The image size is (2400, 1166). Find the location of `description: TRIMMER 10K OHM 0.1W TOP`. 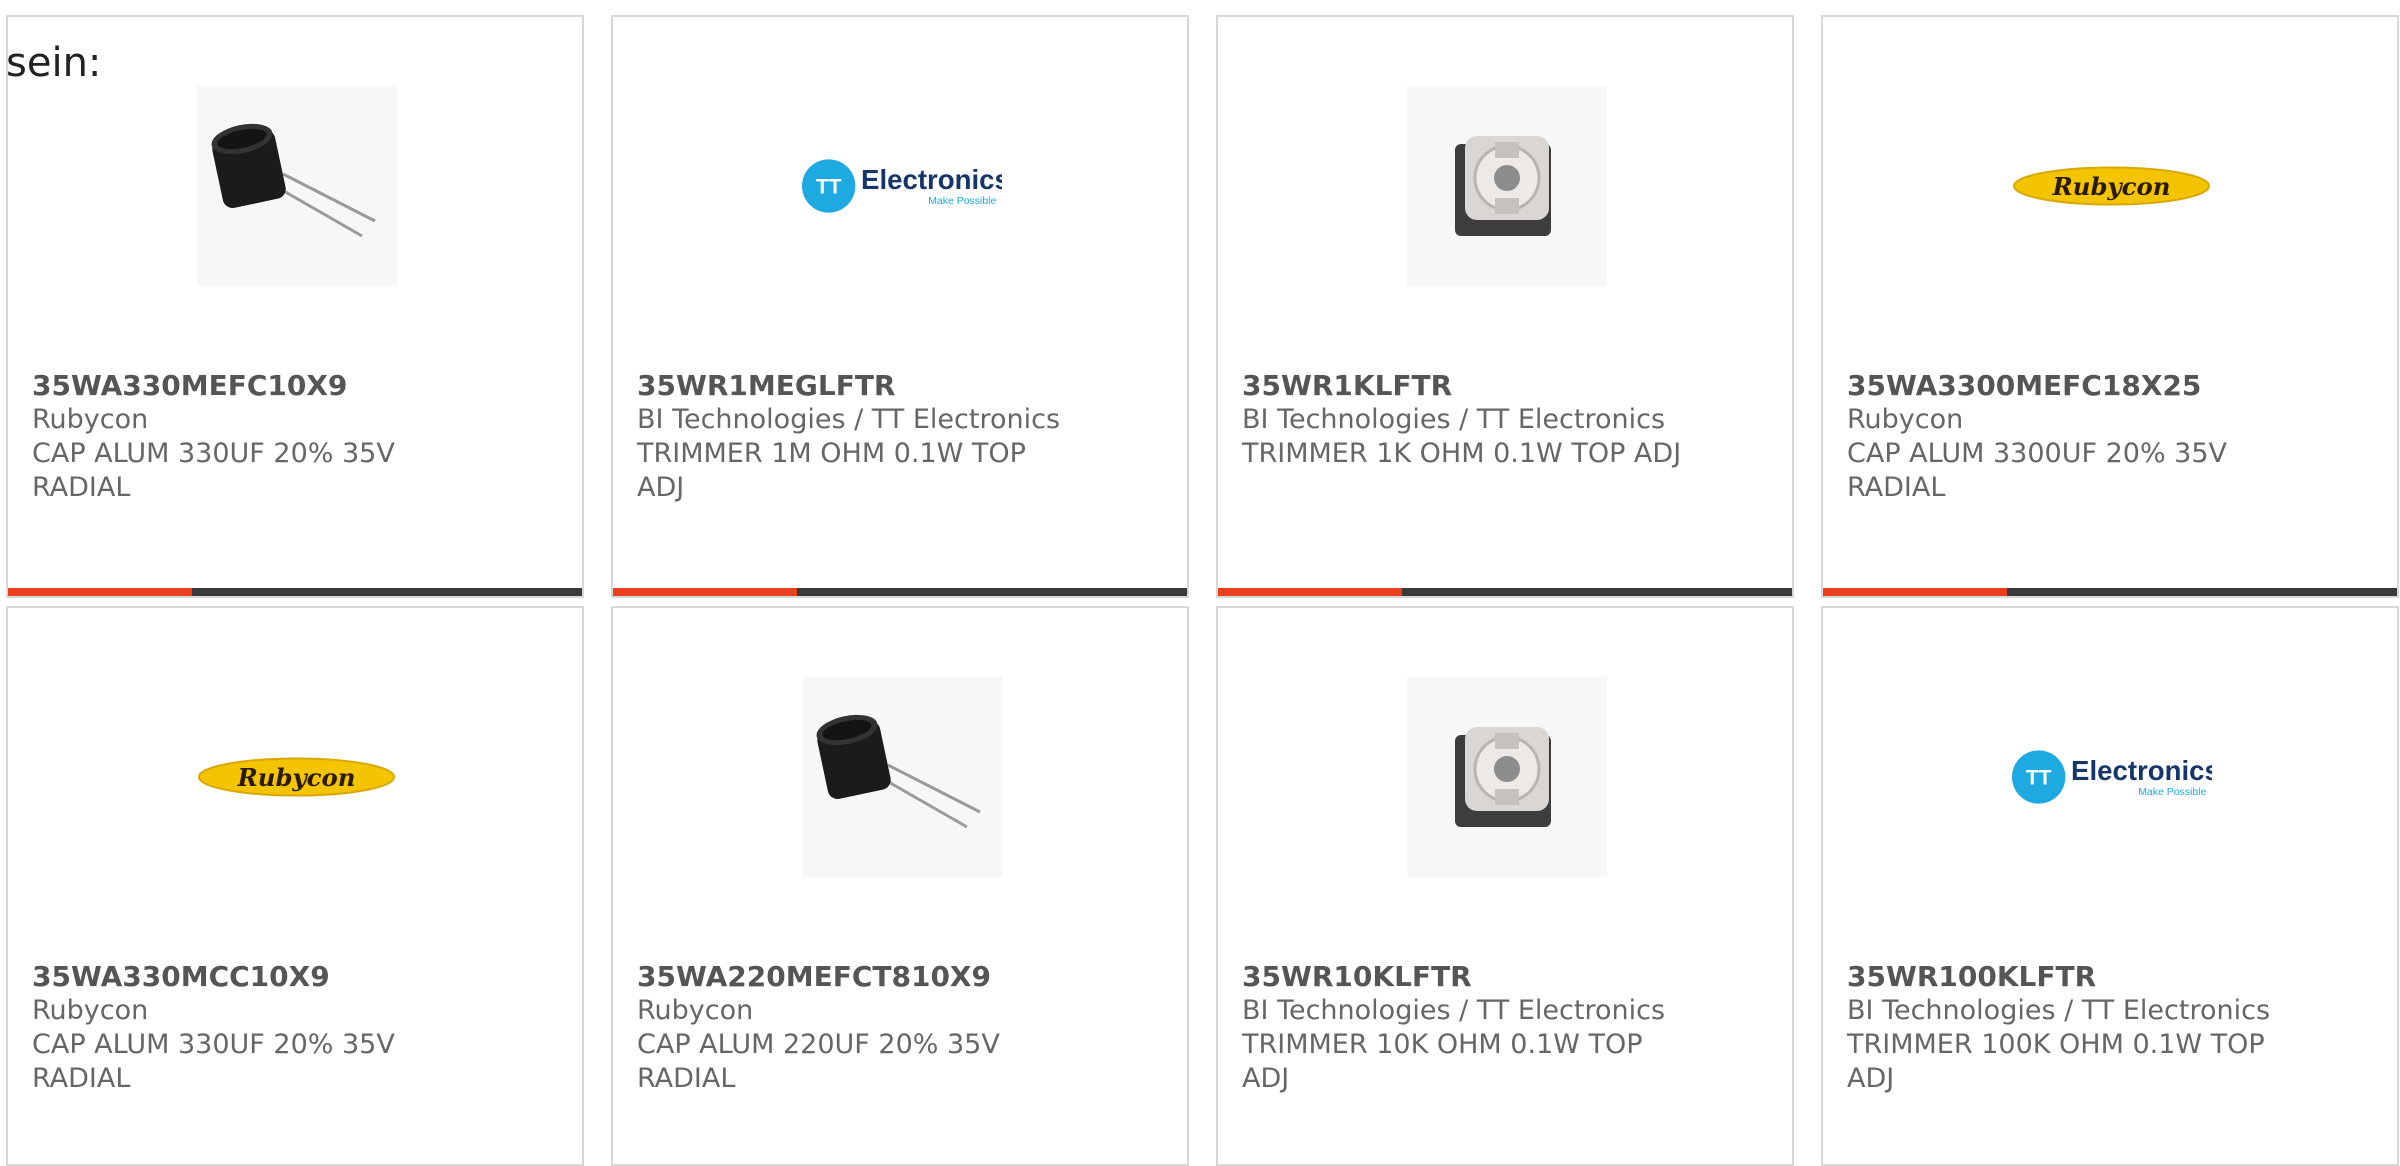

description: TRIMMER 10K OHM 0.1W TOP is located at coordinates (1442, 1044).